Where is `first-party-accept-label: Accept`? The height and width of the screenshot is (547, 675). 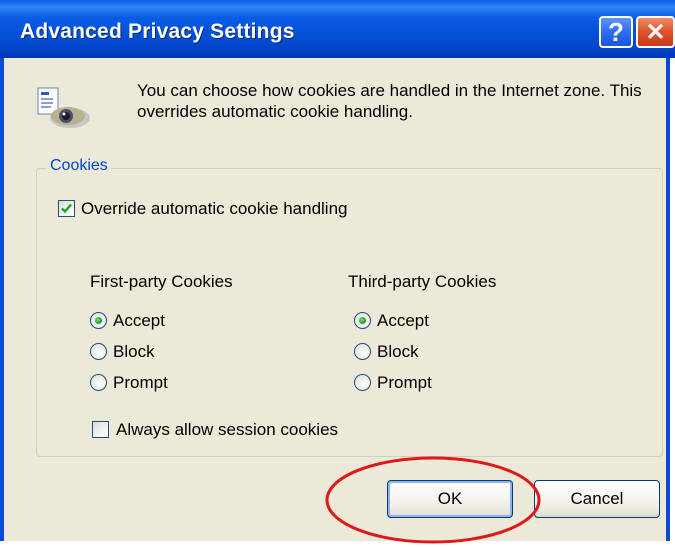
first-party-accept-label: Accept is located at coordinates (139, 321).